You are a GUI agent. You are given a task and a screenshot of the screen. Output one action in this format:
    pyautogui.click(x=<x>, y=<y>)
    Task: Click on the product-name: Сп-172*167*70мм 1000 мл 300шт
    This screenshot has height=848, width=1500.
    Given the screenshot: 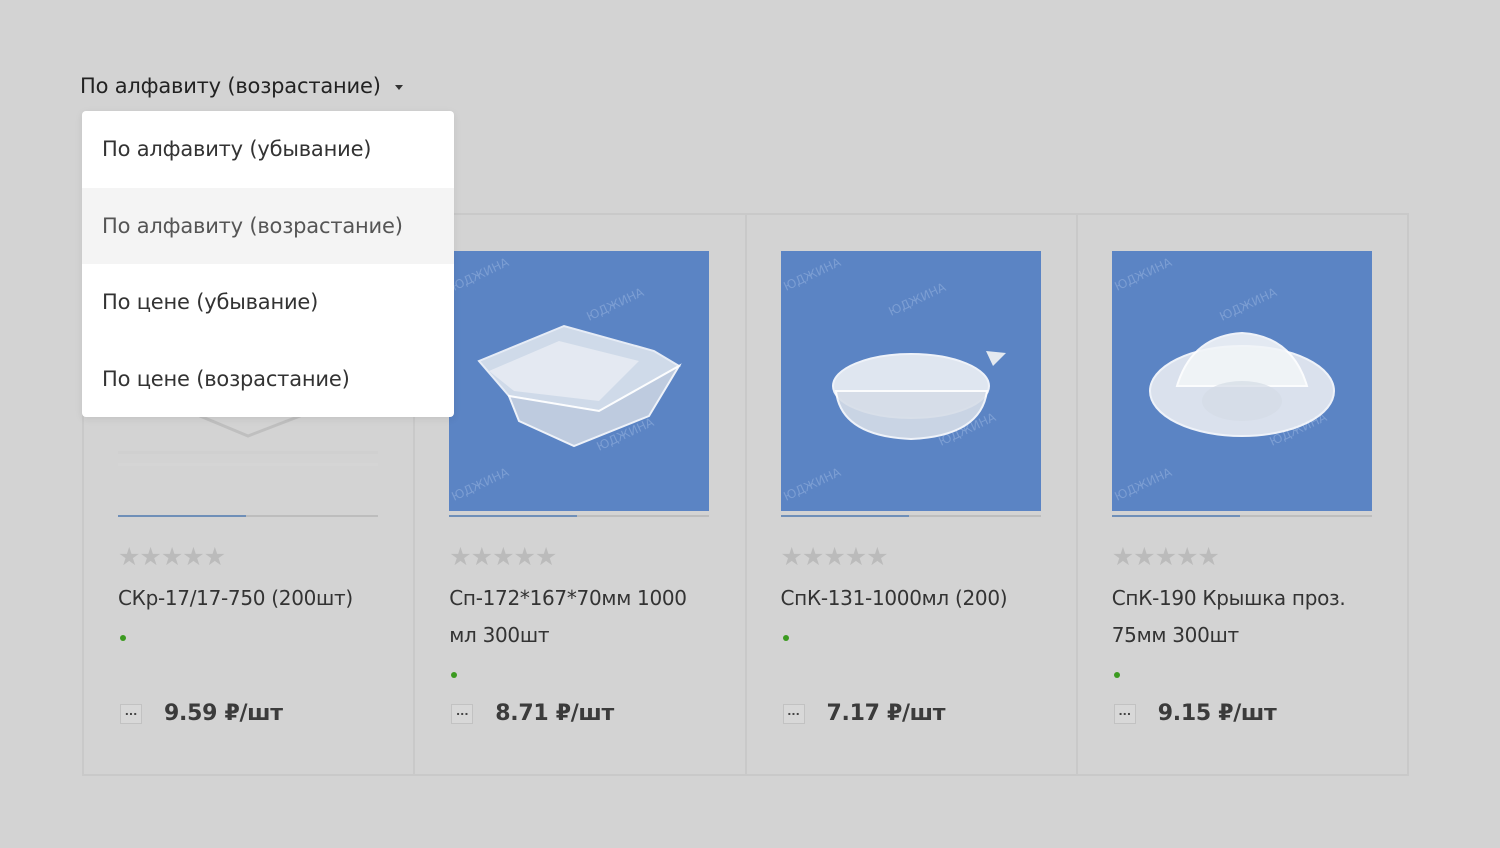 What is the action you would take?
    pyautogui.click(x=574, y=617)
    